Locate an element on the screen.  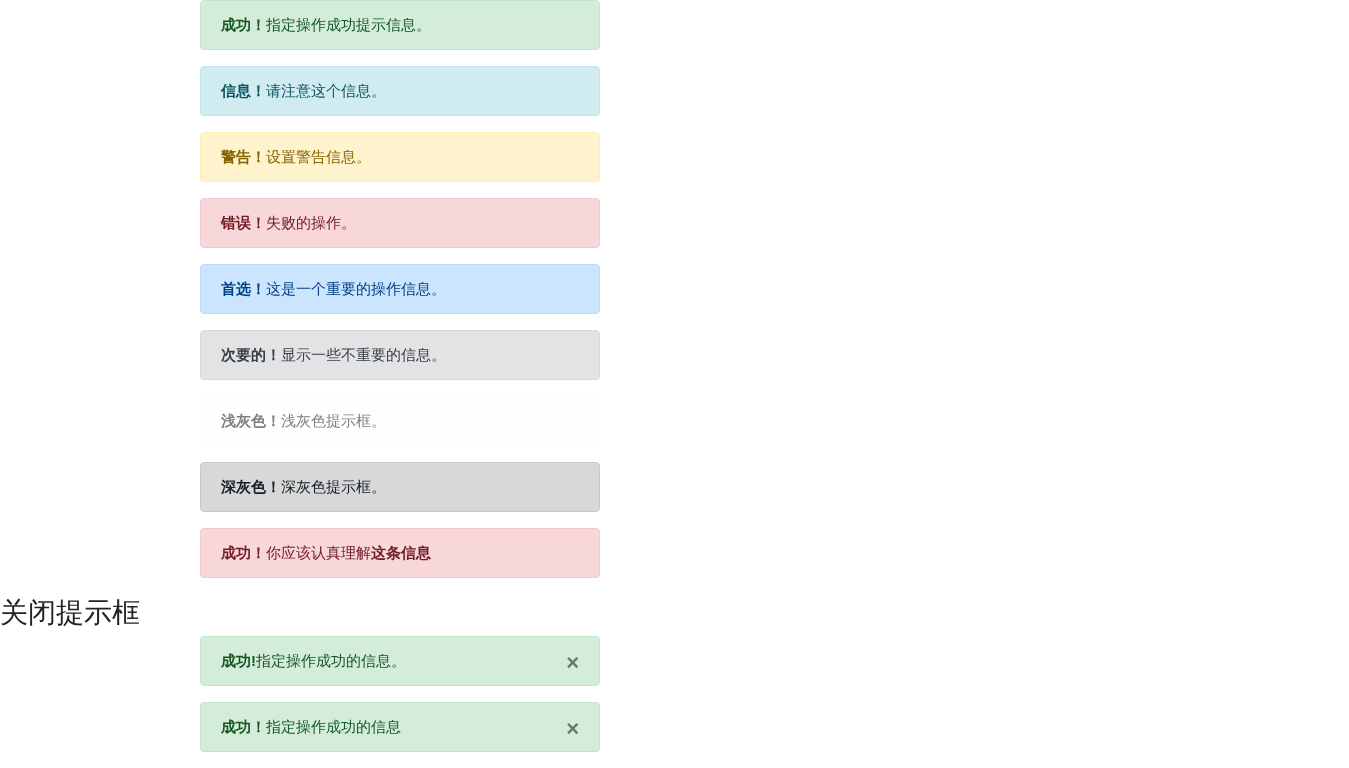
alert-message: 错误！失败的操作。 is located at coordinates (288, 223).